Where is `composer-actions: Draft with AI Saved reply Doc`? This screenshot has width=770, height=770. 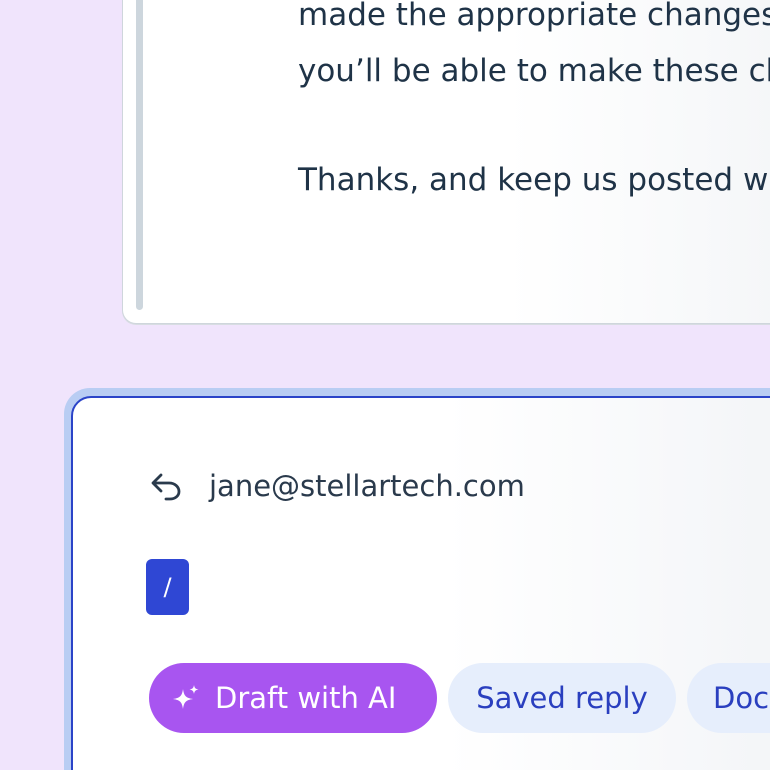
composer-actions: Draft with AI Saved reply Doc is located at coordinates (459, 698).